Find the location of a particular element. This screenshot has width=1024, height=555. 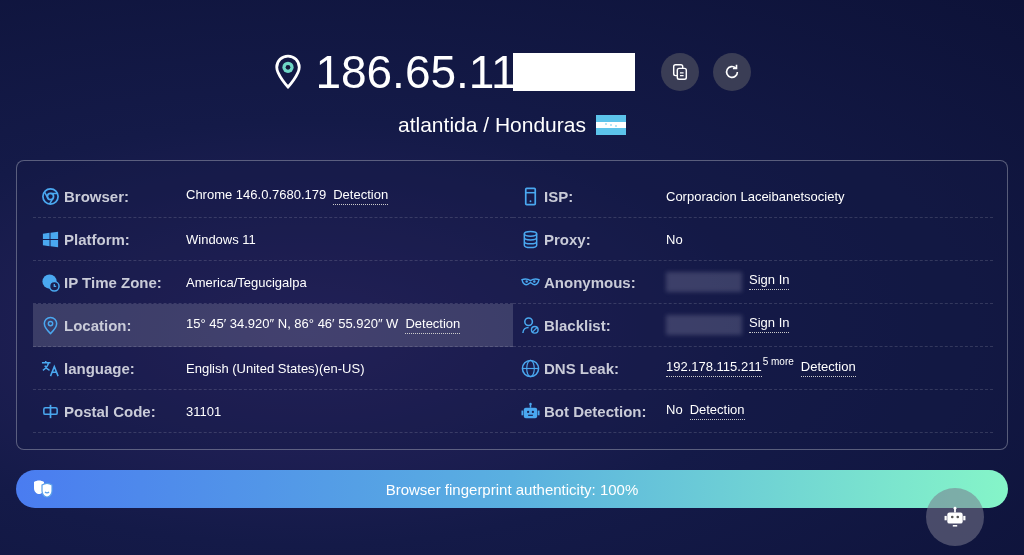

windows-icon is located at coordinates (50, 239).